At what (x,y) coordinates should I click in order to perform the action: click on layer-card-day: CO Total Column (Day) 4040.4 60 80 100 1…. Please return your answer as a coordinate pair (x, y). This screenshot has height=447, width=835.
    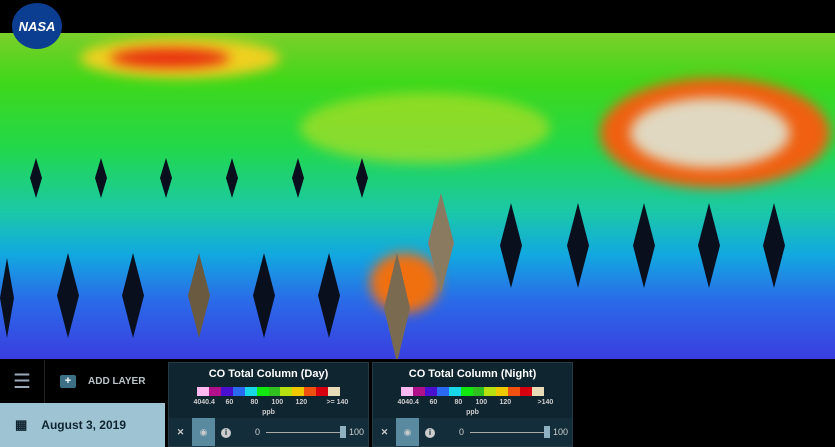
    Looking at the image, I should click on (268, 404).